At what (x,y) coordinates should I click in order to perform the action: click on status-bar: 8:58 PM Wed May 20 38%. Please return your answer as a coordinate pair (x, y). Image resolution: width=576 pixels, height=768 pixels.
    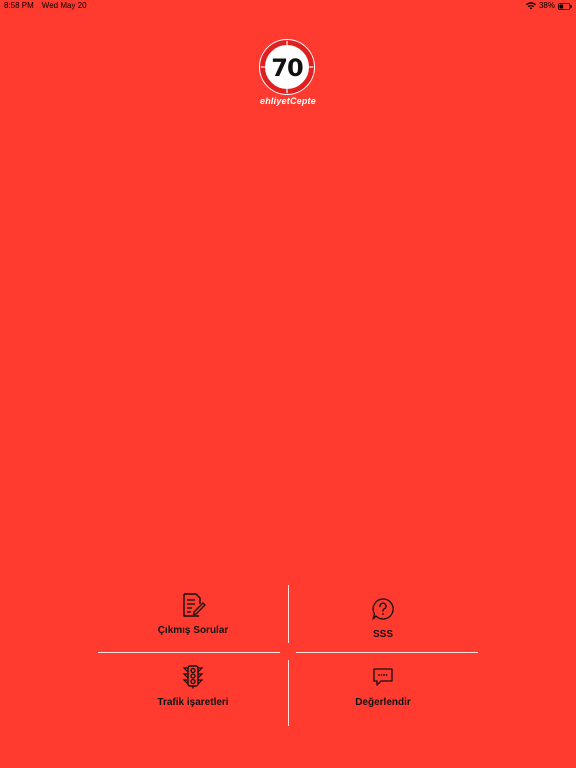
    Looking at the image, I should click on (288, 6).